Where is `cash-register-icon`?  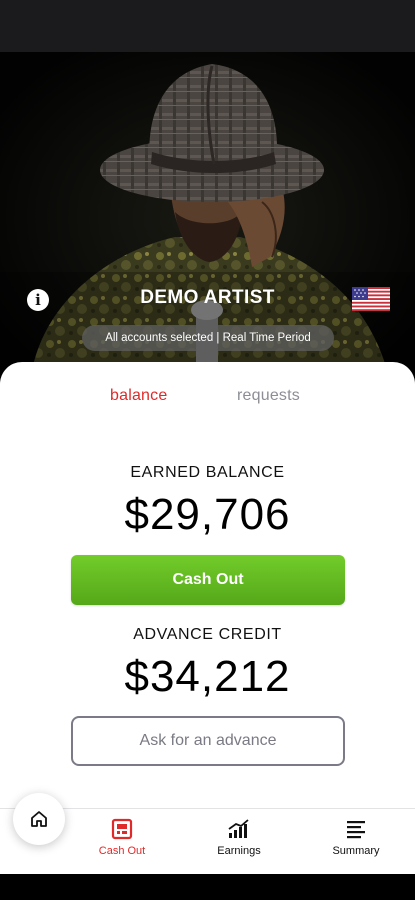
cash-register-icon is located at coordinates (122, 829).